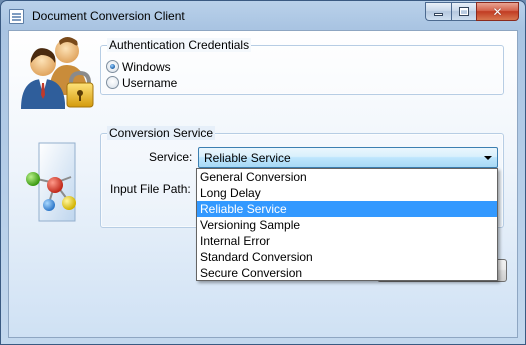 This screenshot has width=526, height=345. I want to click on users-lock-icon, so click(57, 73).